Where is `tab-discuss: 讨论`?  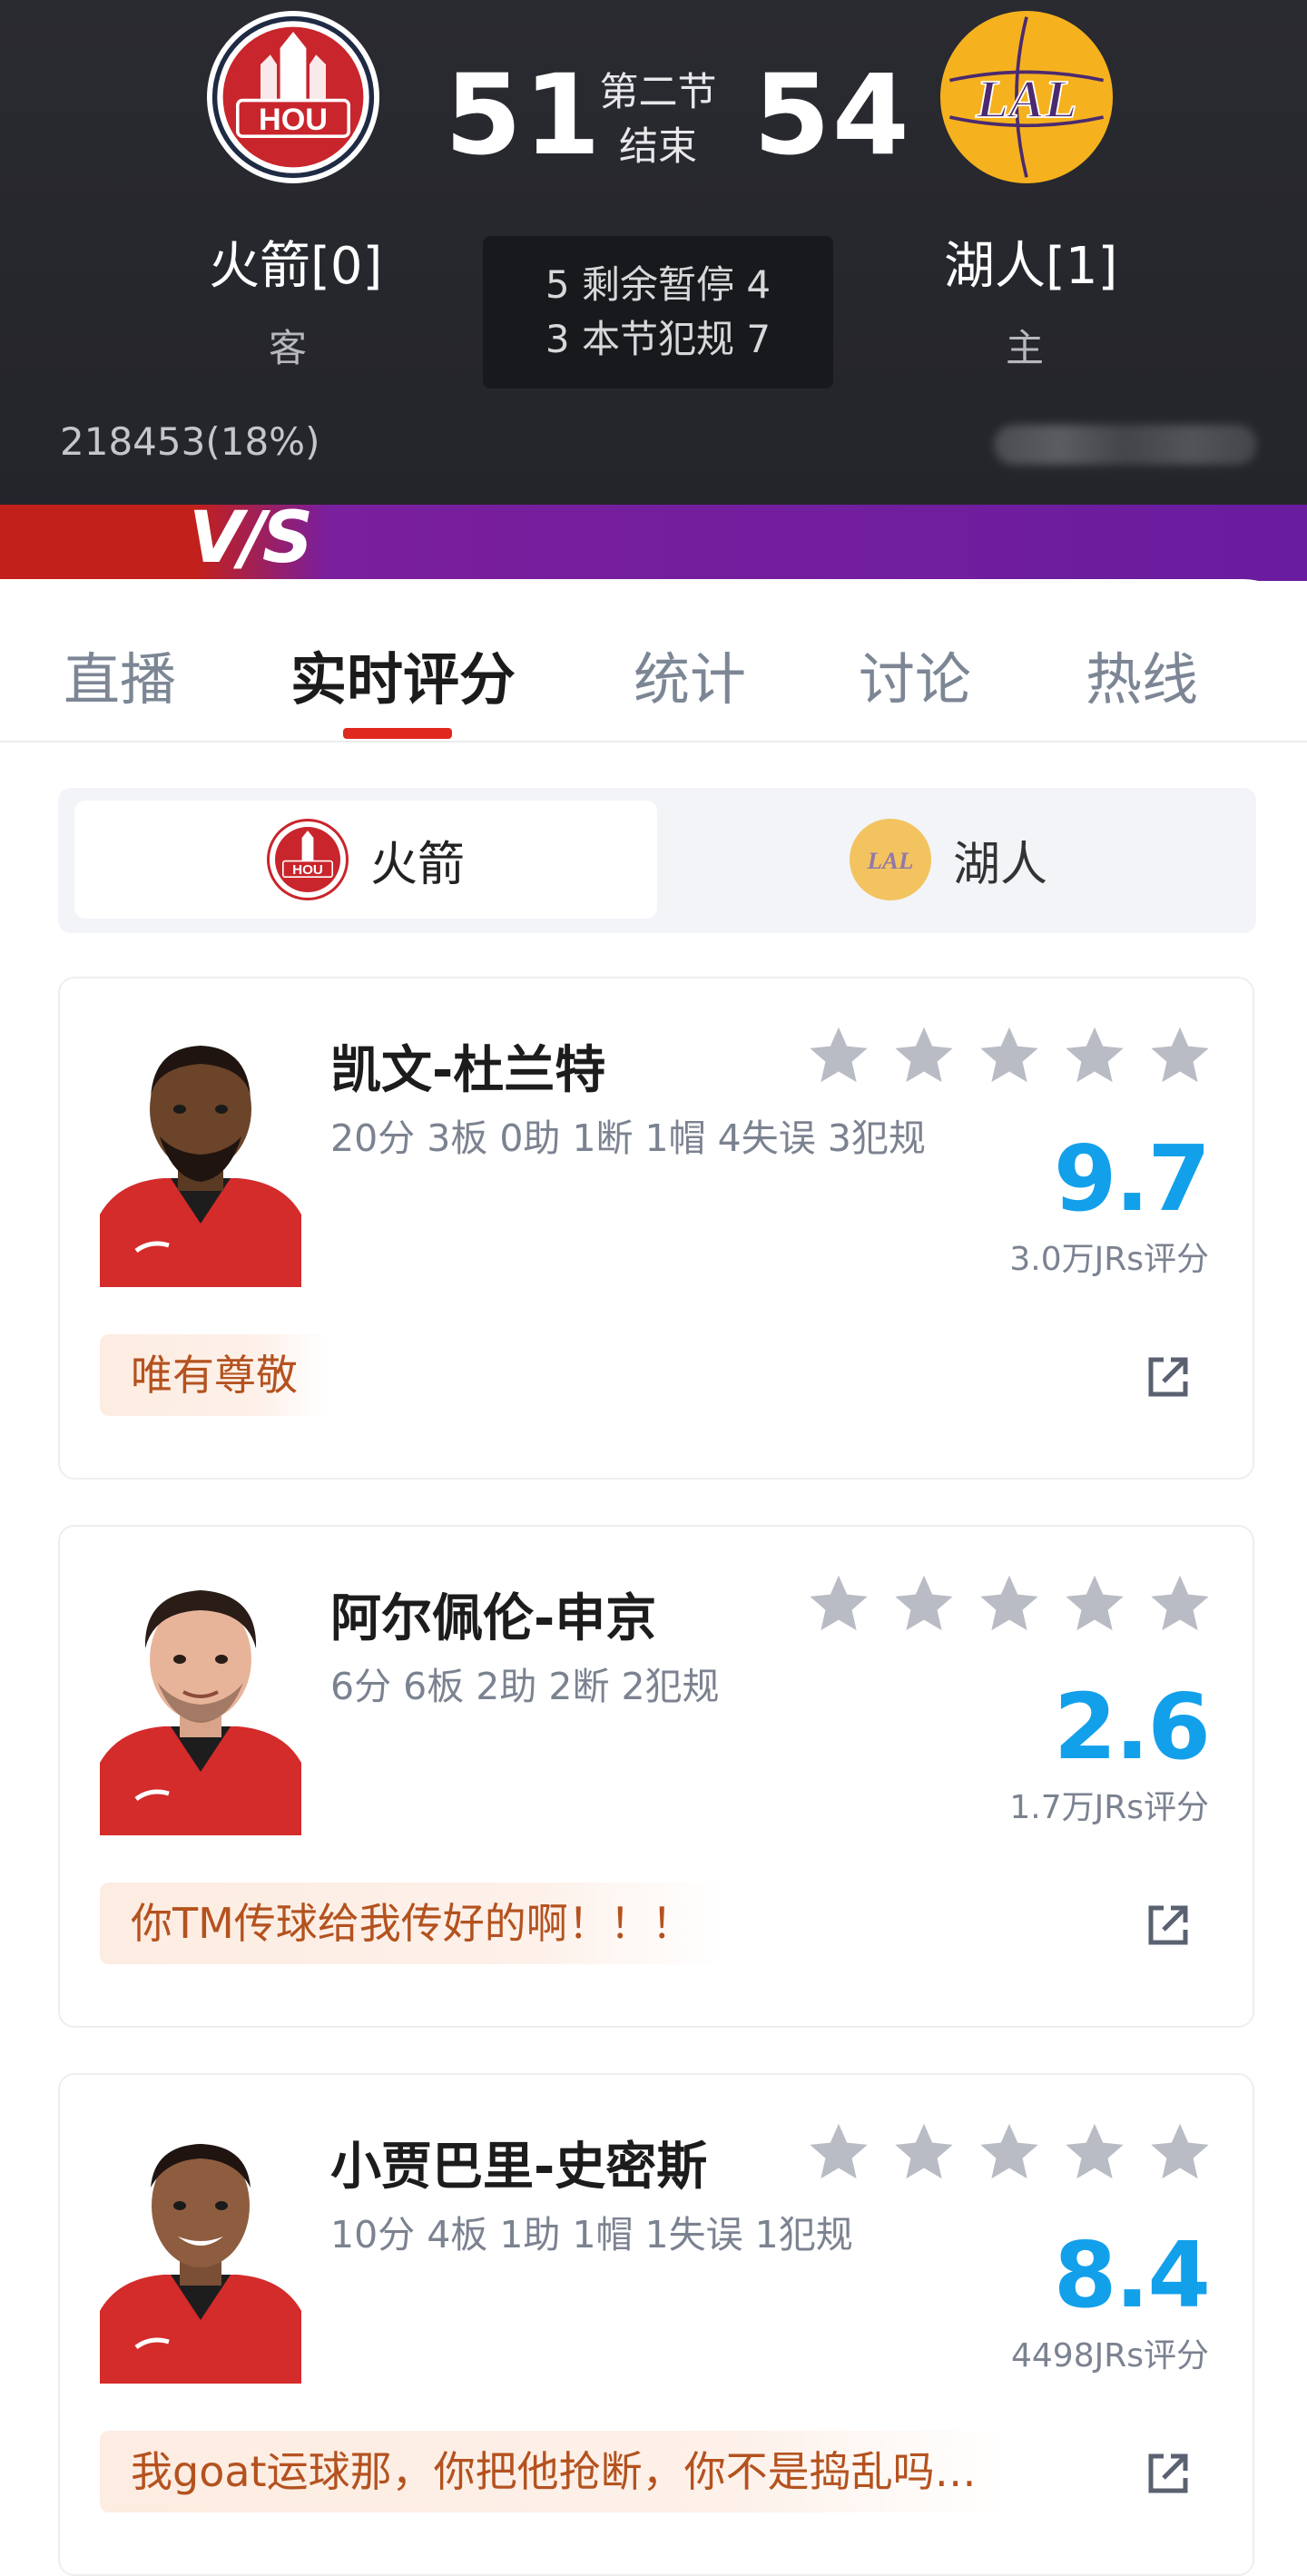
tab-discuss: 讨论 is located at coordinates (915, 674).